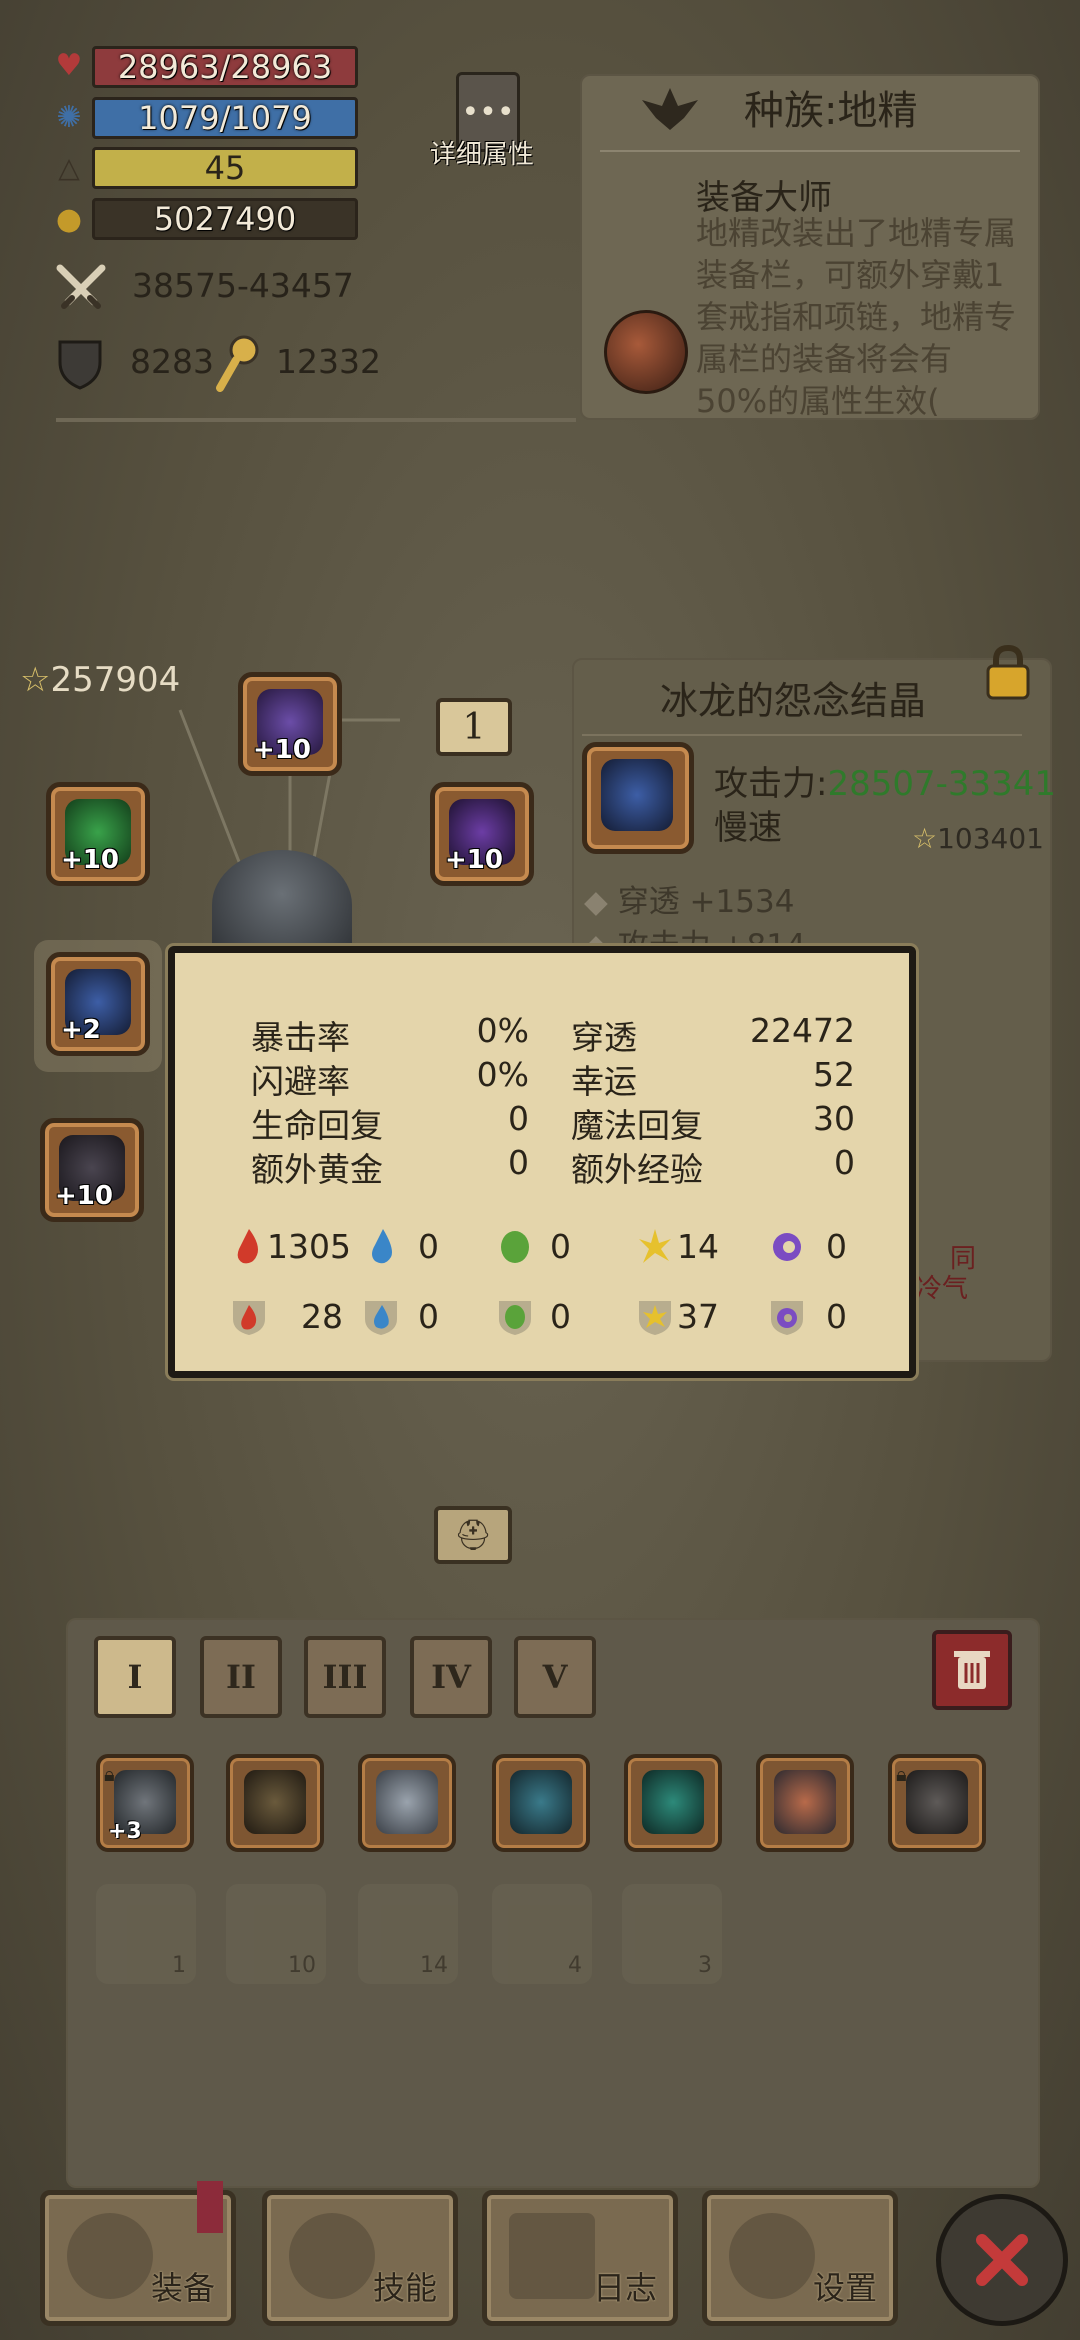 This screenshot has height=2340, width=1080. What do you see at coordinates (332, 2256) in the screenshot?
I see `skills-icon` at bounding box center [332, 2256].